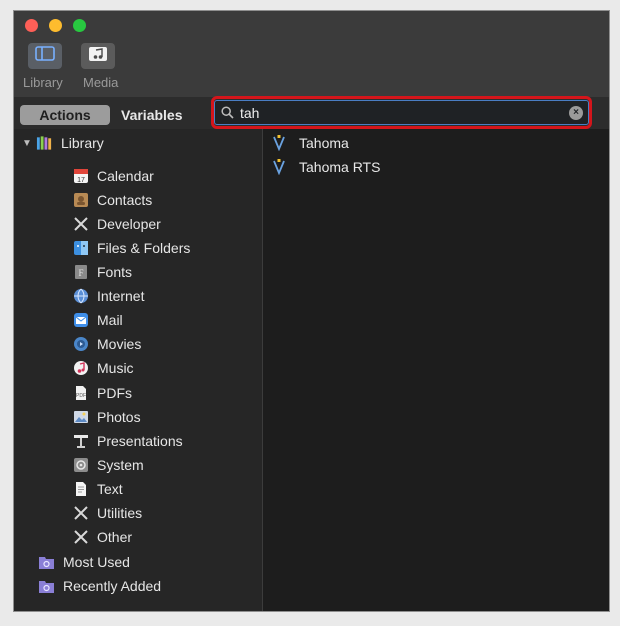 The image size is (620, 626). I want to click on sidebar-item-text: Text, so click(97, 489).